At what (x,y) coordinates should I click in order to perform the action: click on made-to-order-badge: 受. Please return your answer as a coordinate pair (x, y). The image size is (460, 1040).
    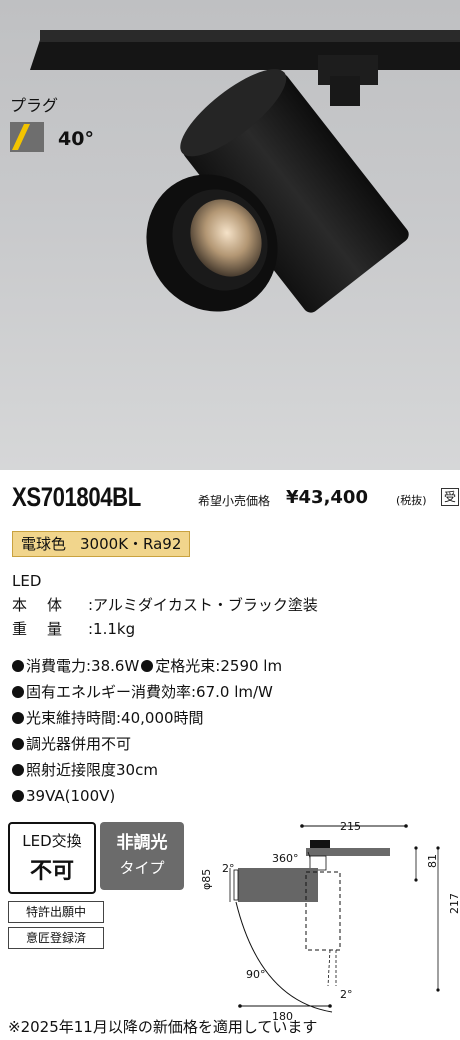
    Looking at the image, I should click on (450, 497).